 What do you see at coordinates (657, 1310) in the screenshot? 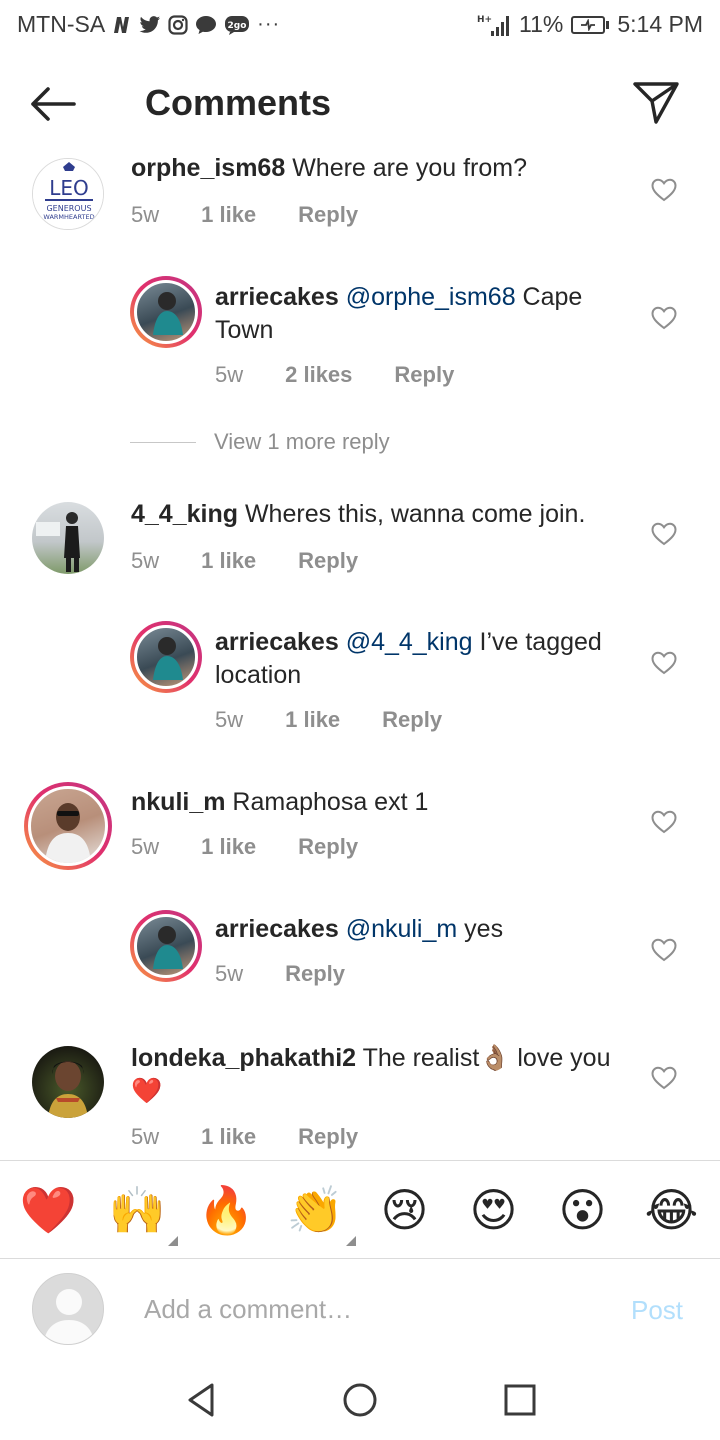
I see `post-button: Post` at bounding box center [657, 1310].